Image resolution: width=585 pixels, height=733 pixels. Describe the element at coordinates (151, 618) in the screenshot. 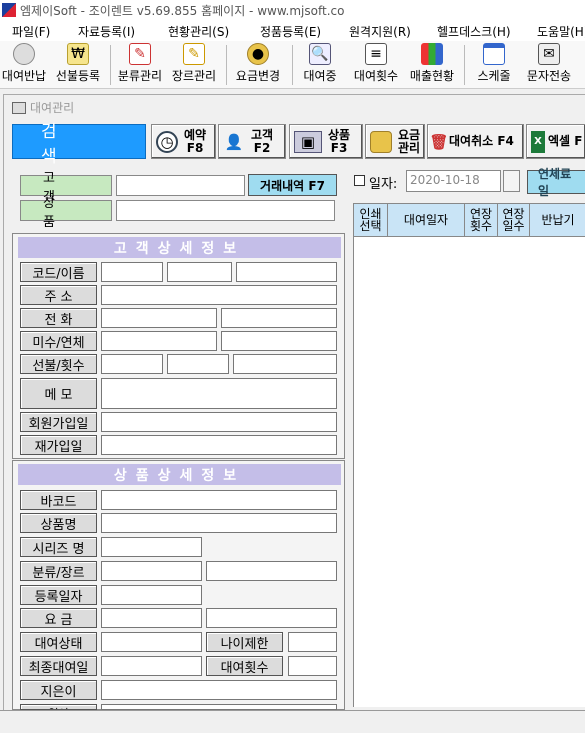

I see `product-fee-field` at that location.